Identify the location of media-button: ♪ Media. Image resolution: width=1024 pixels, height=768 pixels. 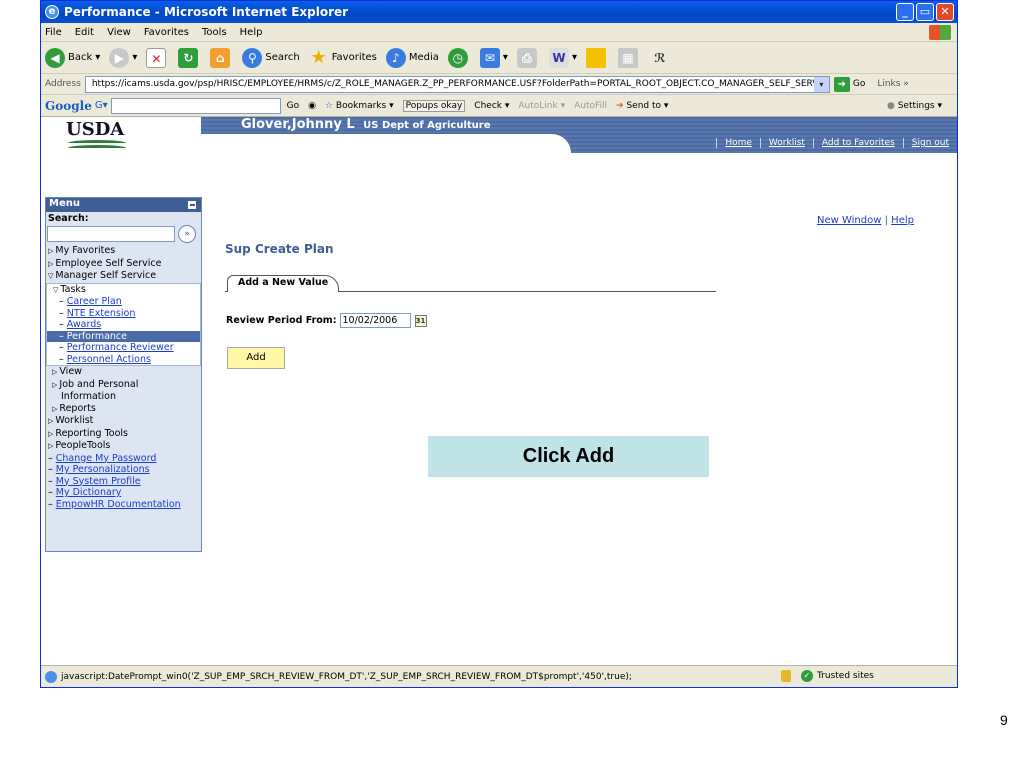
(412, 57).